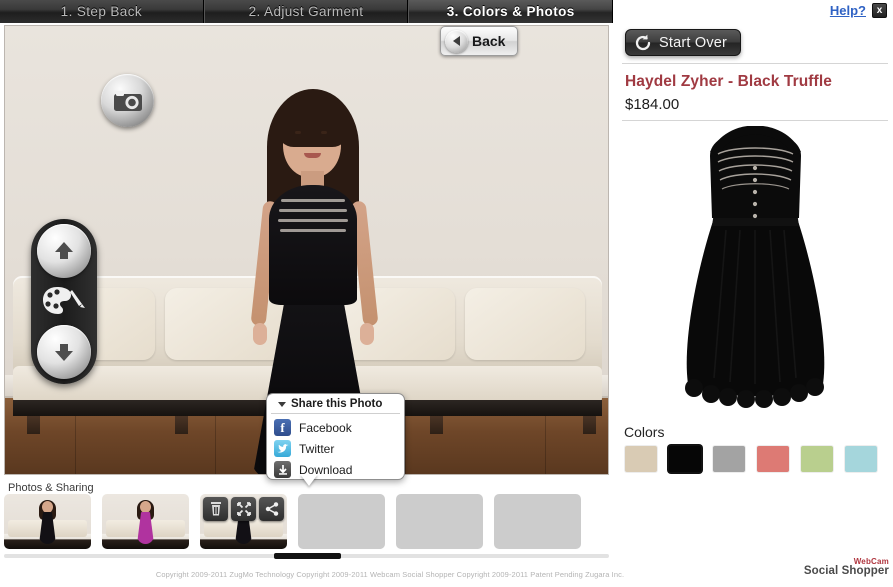 The image size is (893, 587). I want to click on back-button: Back, so click(479, 41).